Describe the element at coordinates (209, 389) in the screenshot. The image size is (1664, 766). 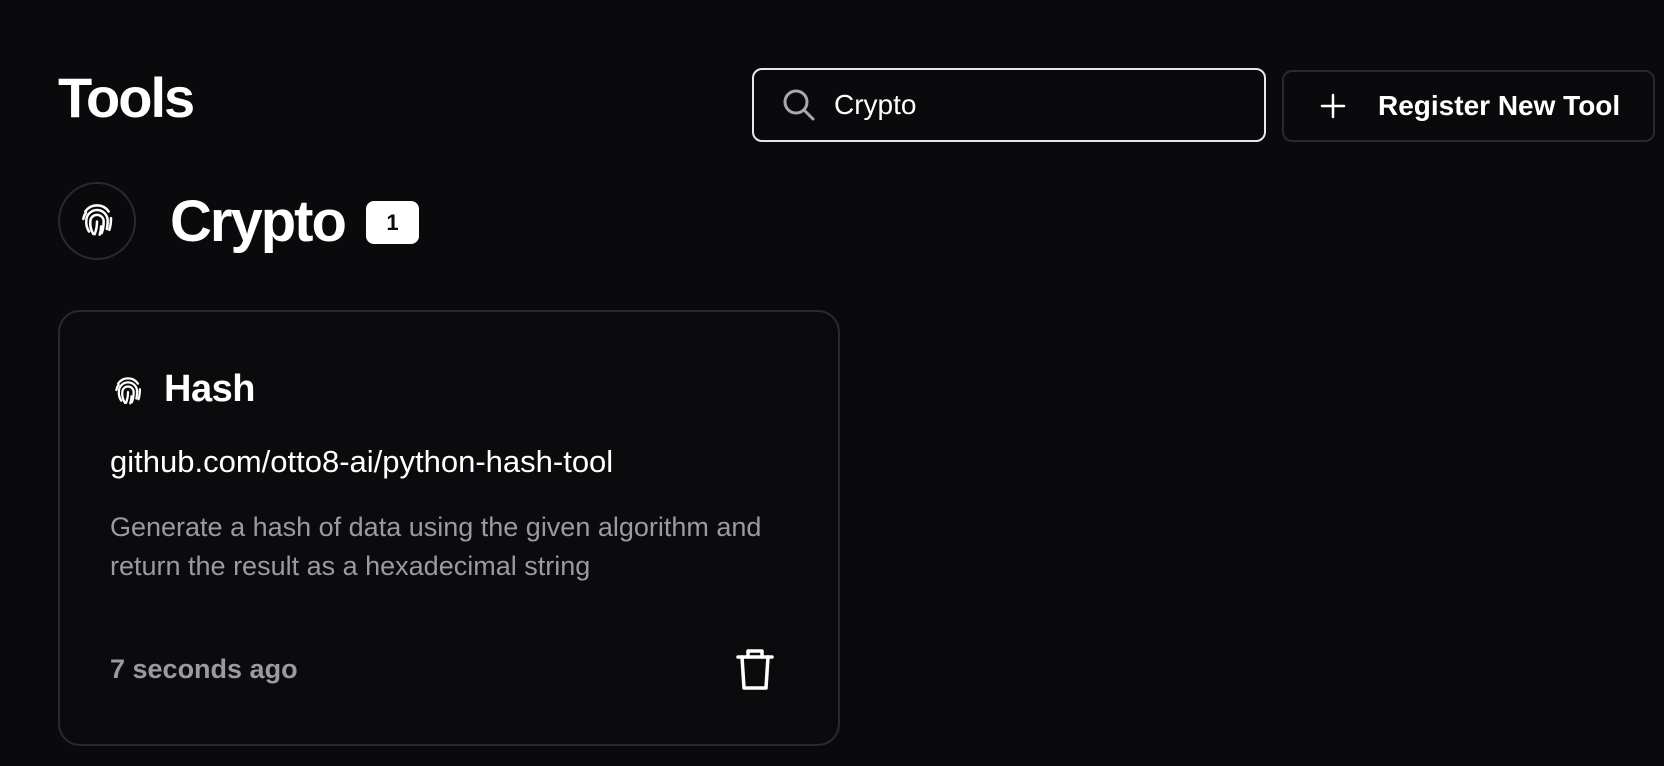
I see `tool-name: Hash` at that location.